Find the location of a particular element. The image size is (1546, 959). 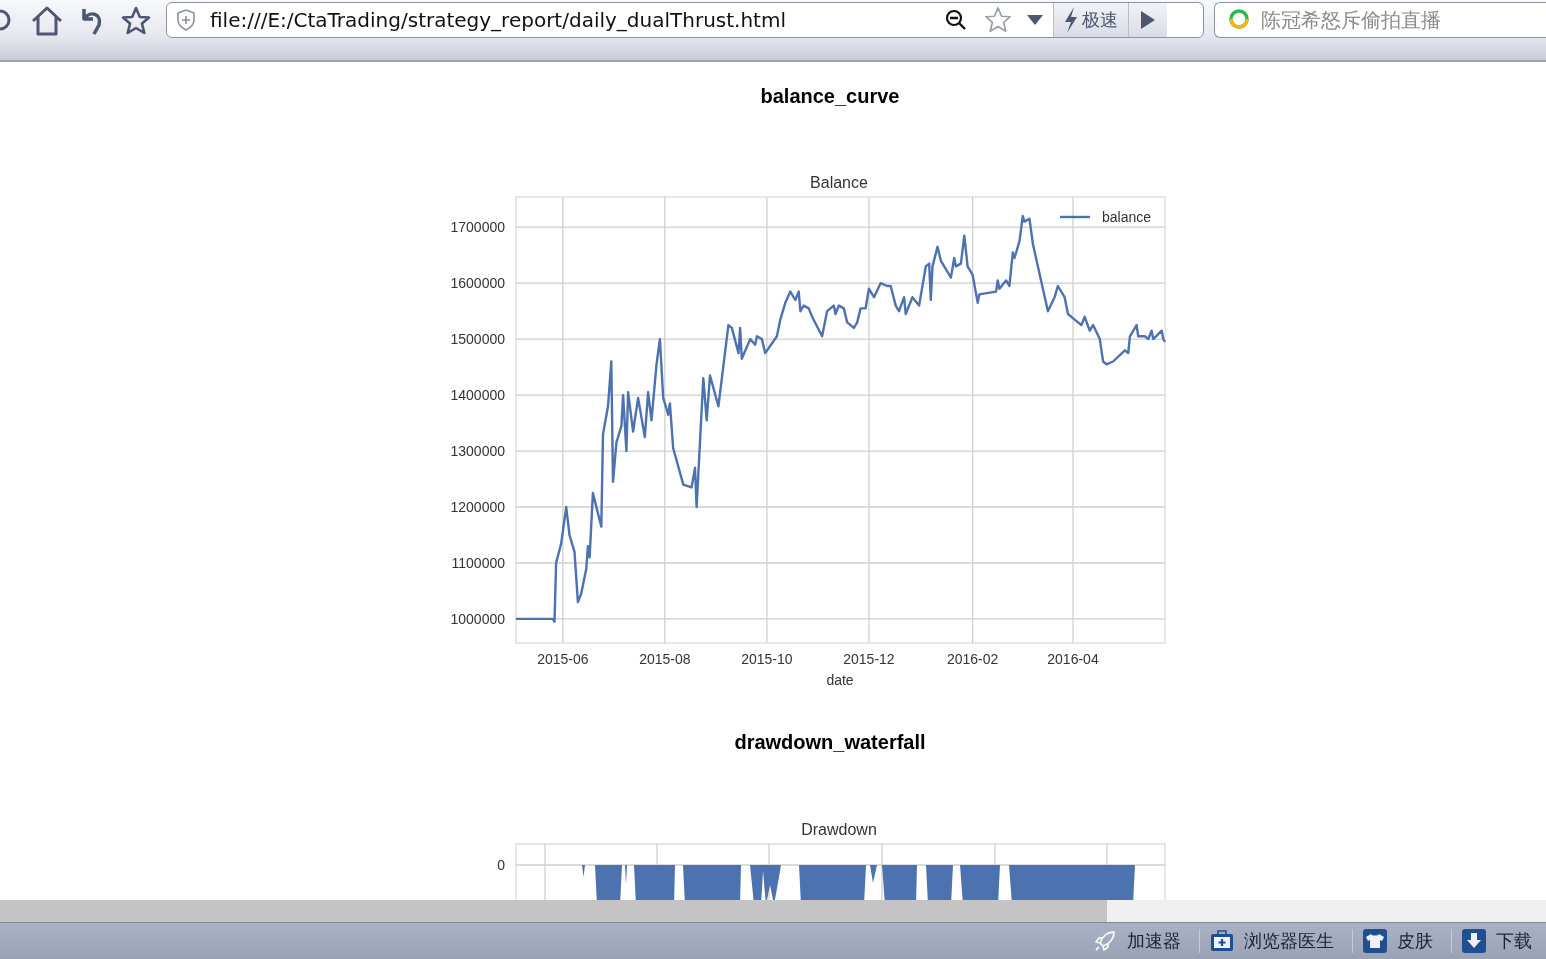

speed-mode-button: 极速 is located at coordinates (1091, 20).